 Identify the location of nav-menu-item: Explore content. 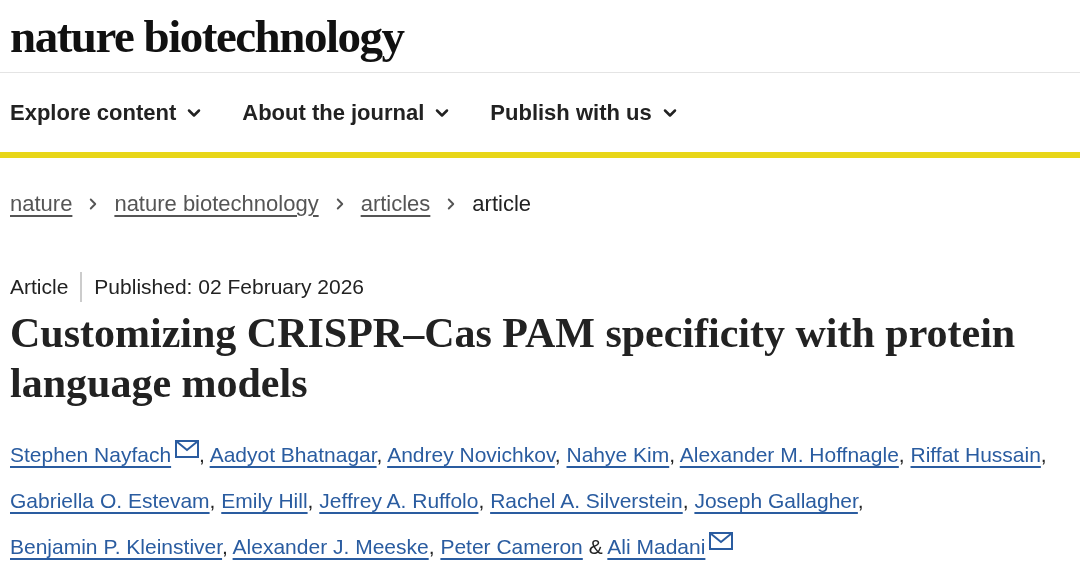
(107, 112).